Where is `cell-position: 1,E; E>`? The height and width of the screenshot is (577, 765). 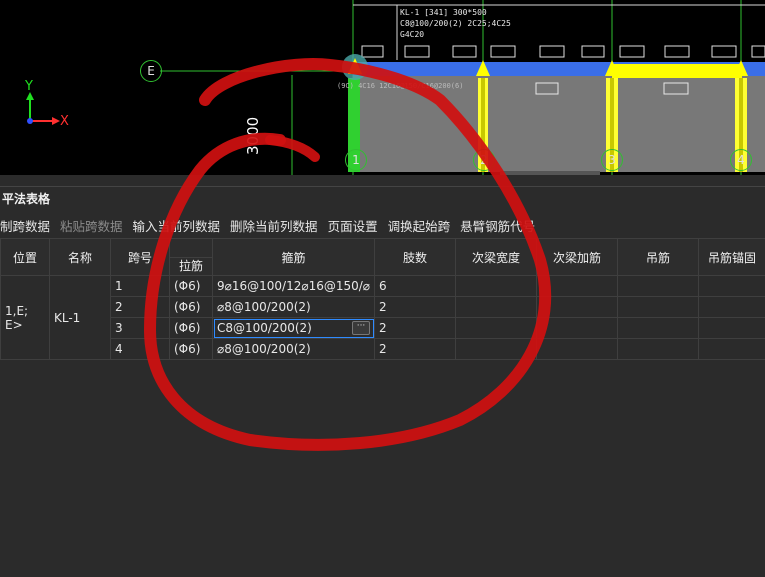 cell-position: 1,E; E> is located at coordinates (25, 317).